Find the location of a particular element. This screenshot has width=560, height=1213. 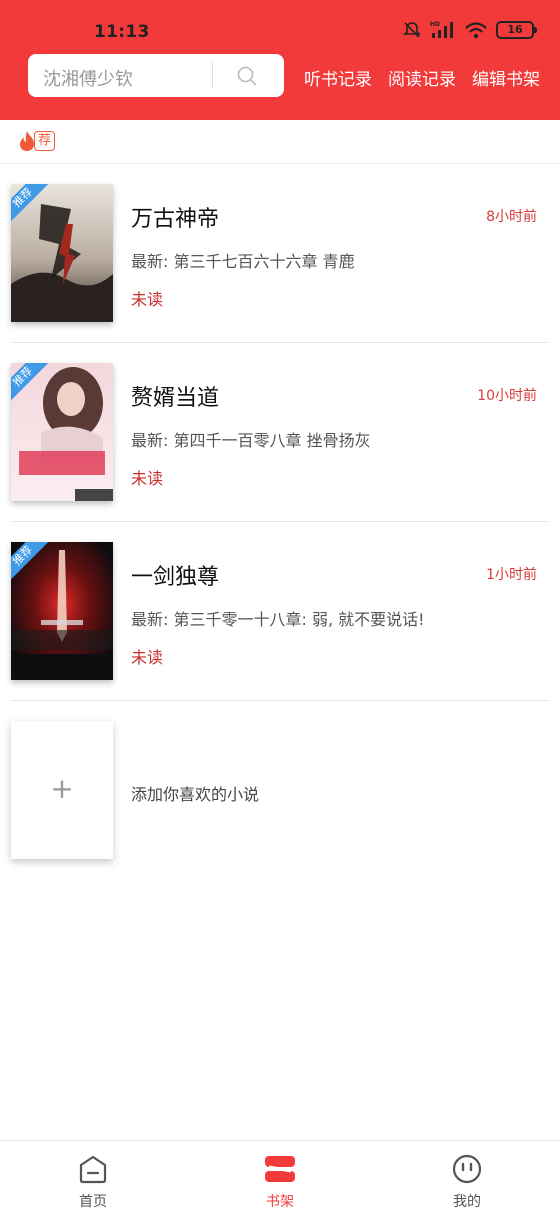

book-latest-chapter: 最新: 第四千一百零八章 挫骨扬灰 is located at coordinates (251, 440).